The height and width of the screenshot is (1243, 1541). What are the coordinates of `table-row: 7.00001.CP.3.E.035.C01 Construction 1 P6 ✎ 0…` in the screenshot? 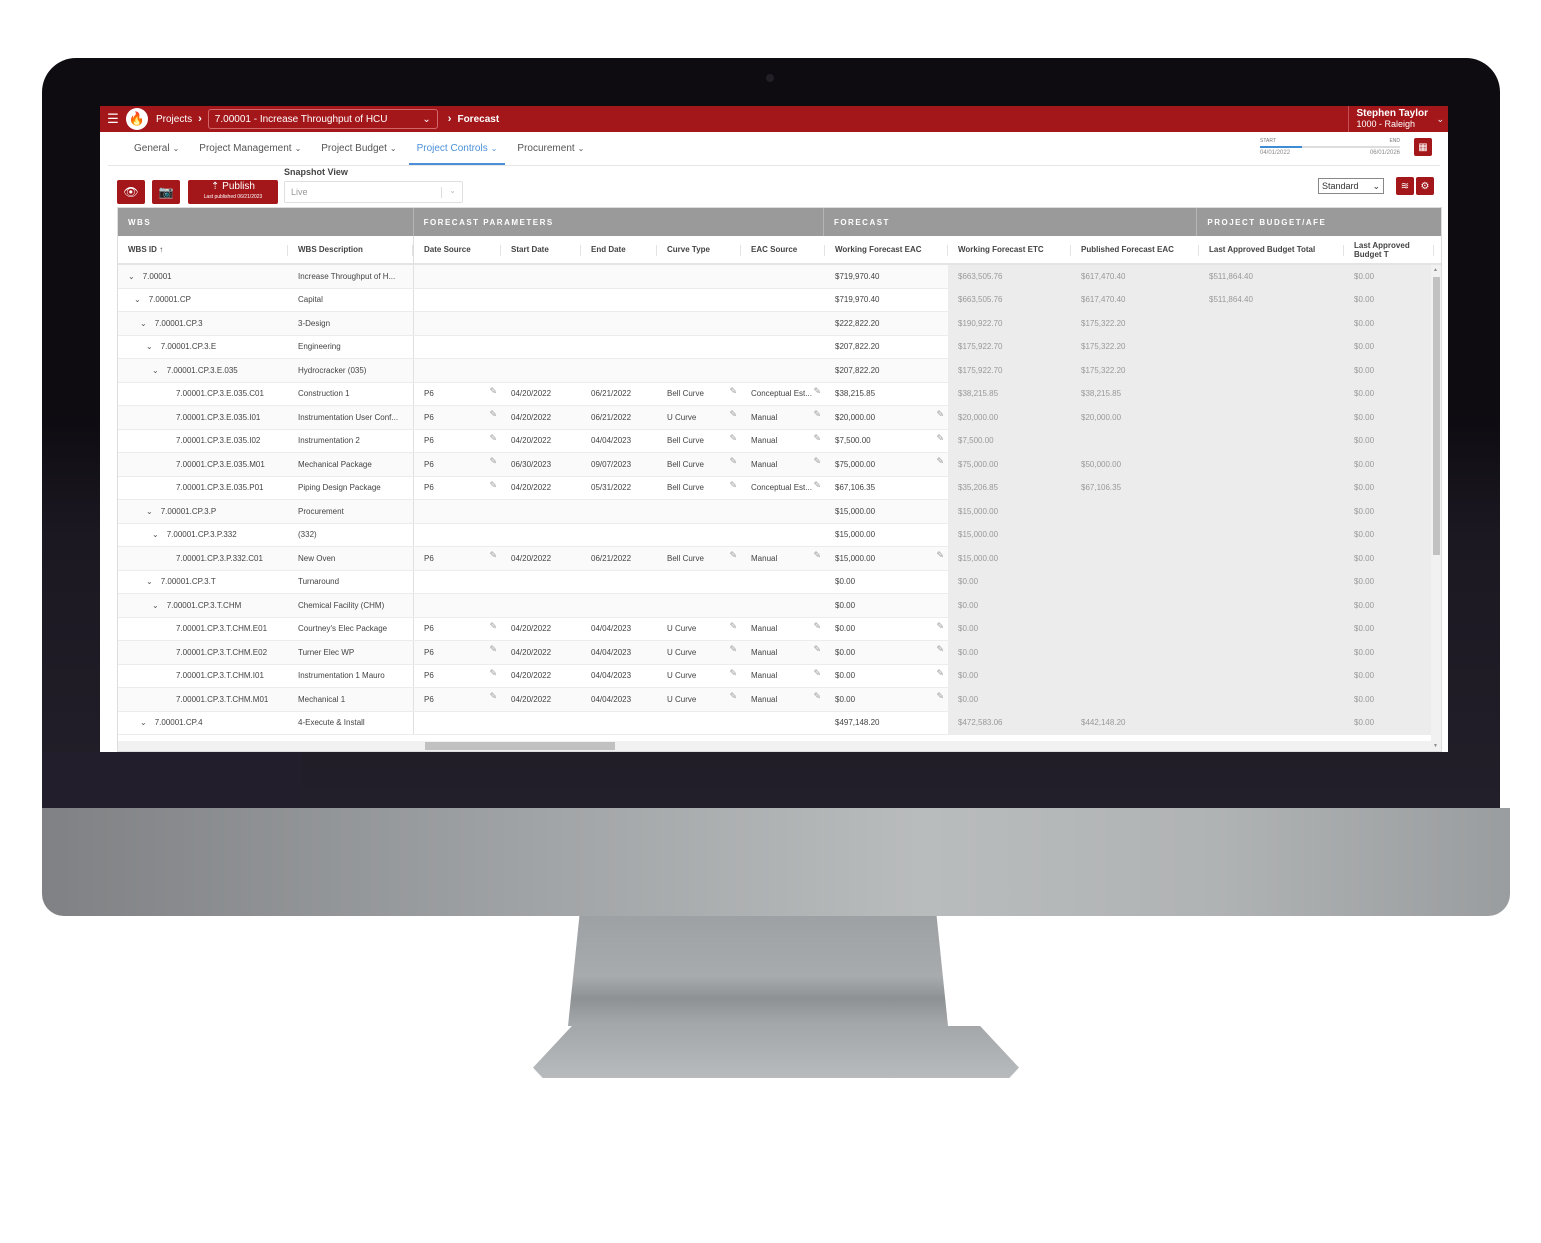 It's located at (779, 394).